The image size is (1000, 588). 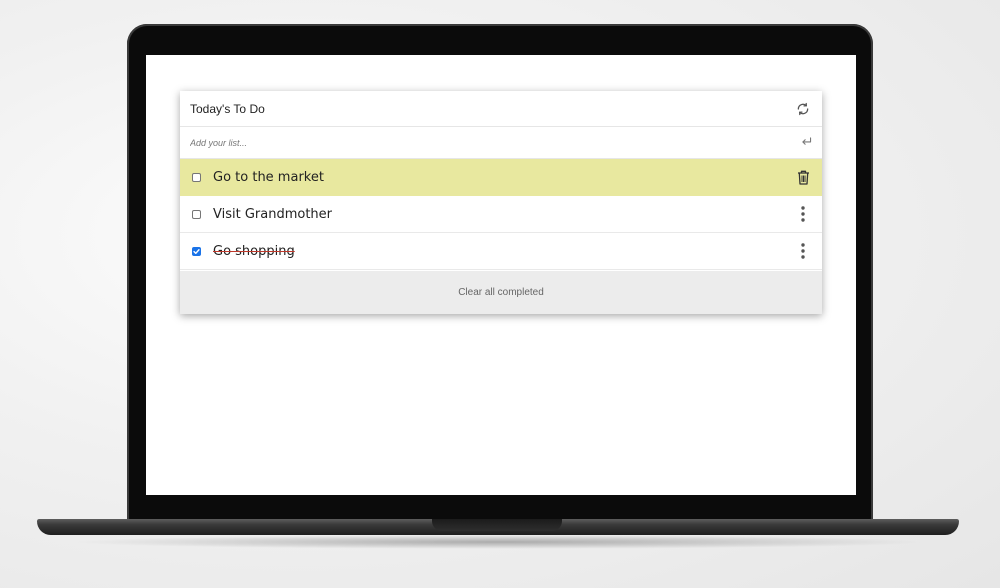 What do you see at coordinates (470, 142) in the screenshot?
I see `add-item-input` at bounding box center [470, 142].